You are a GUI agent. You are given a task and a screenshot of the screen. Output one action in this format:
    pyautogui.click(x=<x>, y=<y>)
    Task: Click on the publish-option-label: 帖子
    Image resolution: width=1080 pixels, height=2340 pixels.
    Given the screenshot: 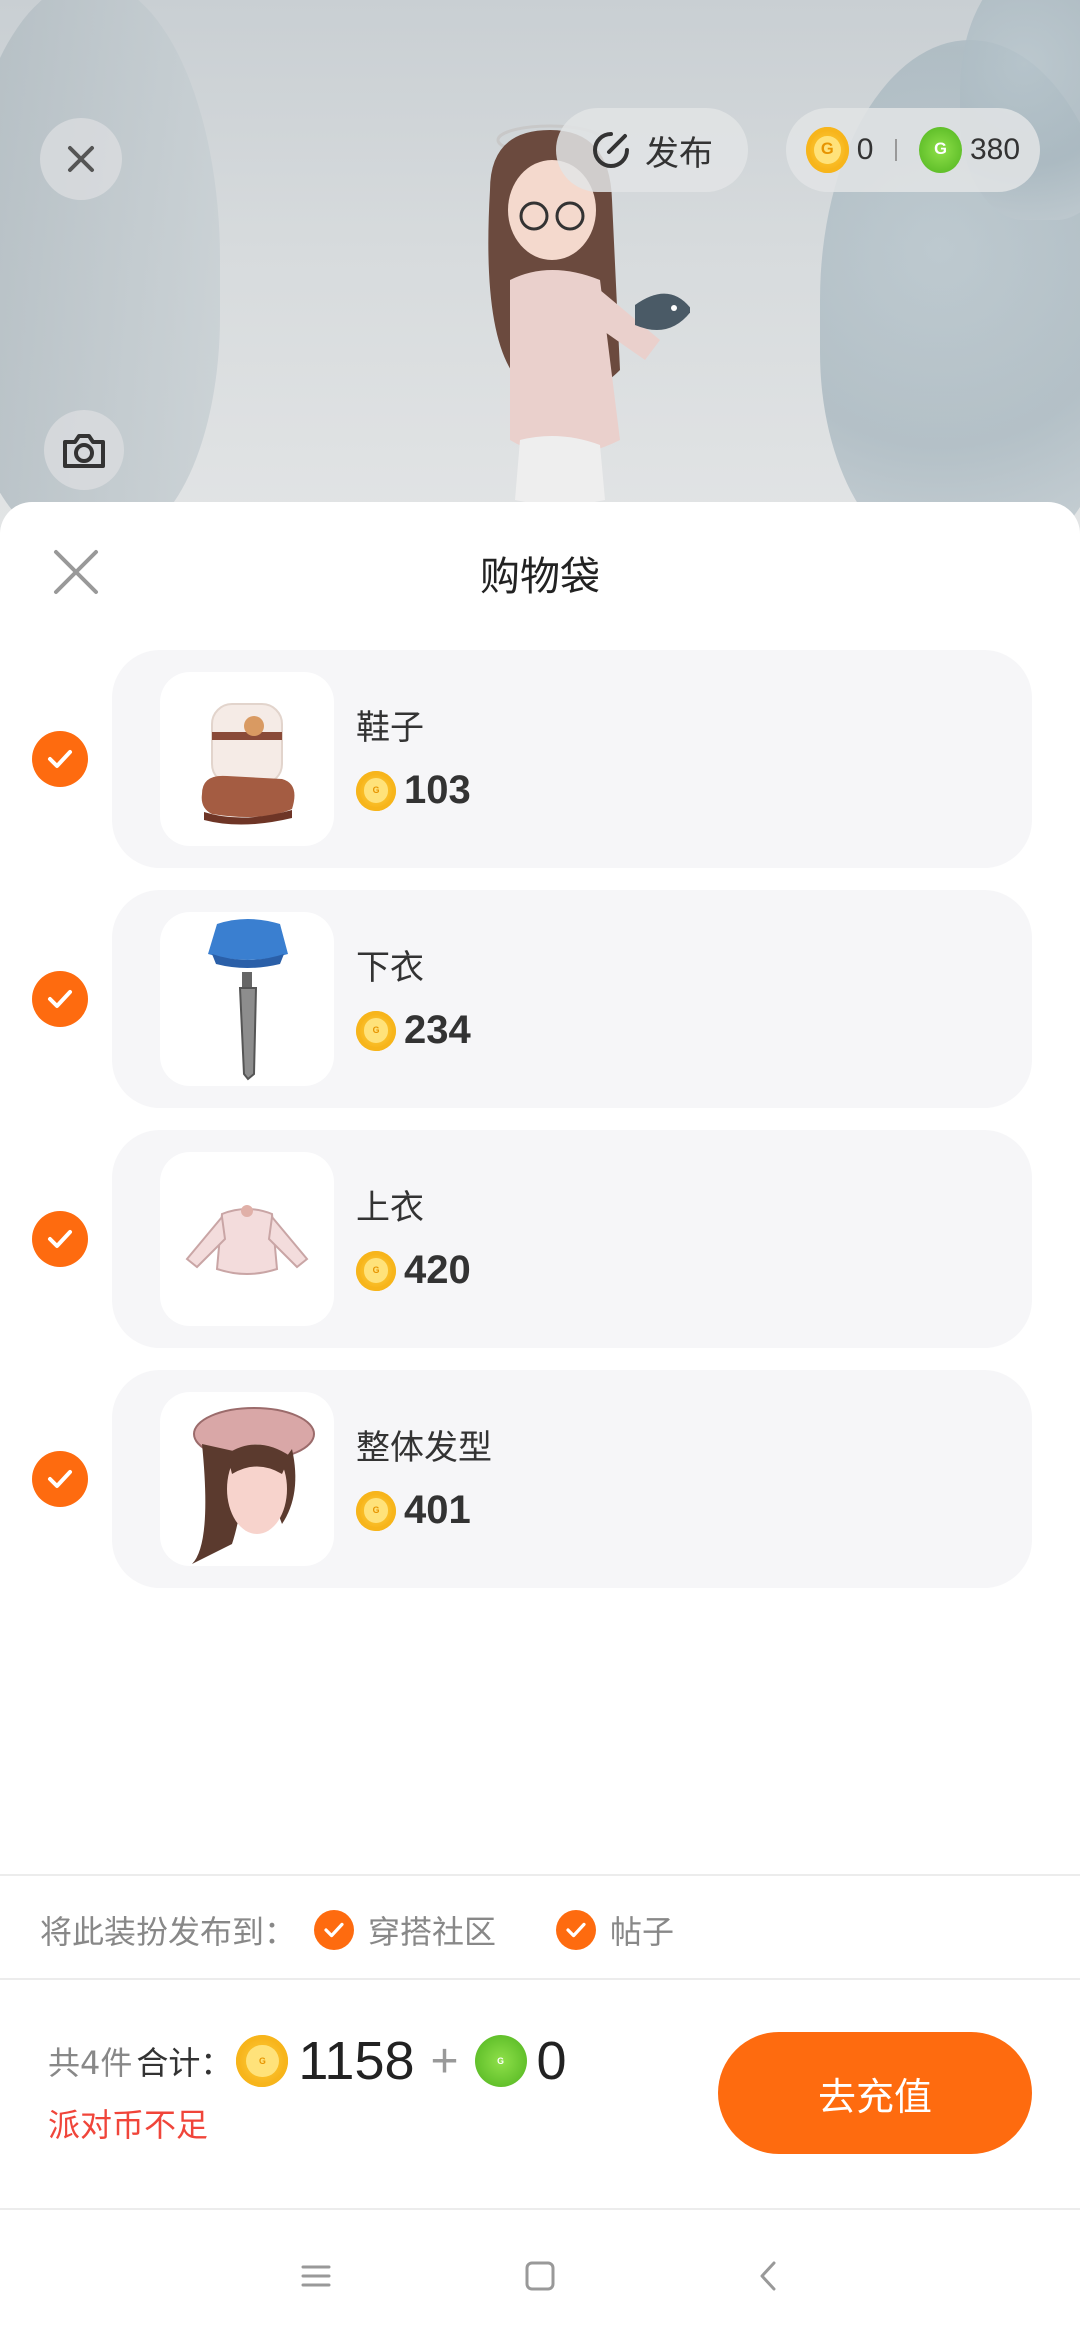 What is the action you would take?
    pyautogui.click(x=642, y=1932)
    